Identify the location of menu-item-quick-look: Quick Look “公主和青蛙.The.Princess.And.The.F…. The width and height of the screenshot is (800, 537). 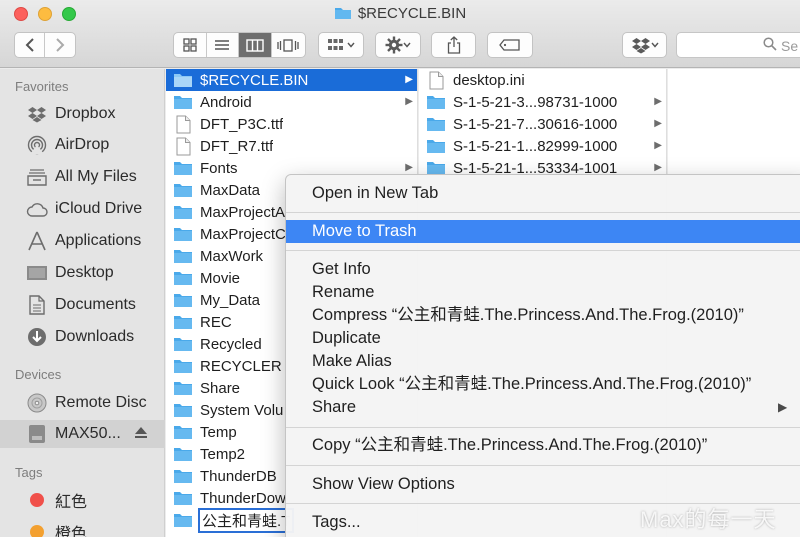
(543, 384).